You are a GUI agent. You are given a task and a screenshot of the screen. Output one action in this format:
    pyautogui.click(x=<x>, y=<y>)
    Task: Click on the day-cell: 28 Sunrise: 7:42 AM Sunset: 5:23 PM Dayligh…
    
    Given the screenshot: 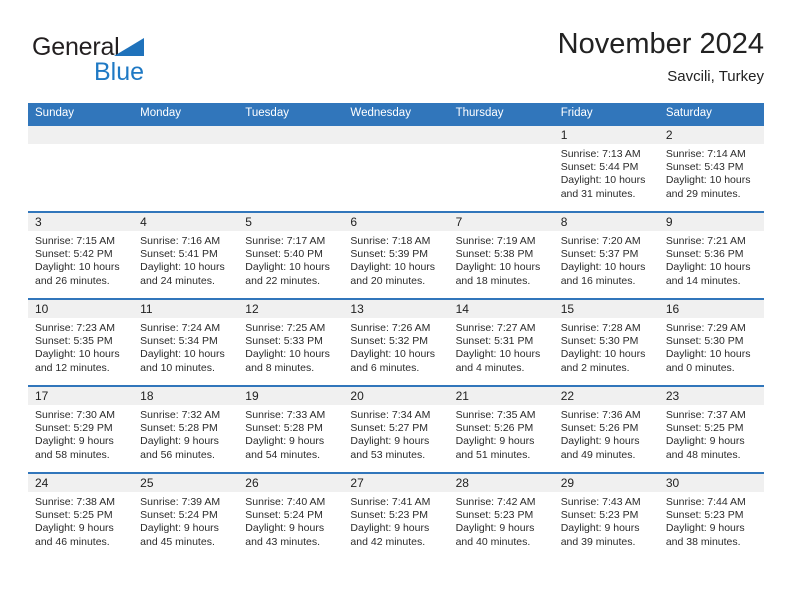 What is the action you would take?
    pyautogui.click(x=501, y=516)
    